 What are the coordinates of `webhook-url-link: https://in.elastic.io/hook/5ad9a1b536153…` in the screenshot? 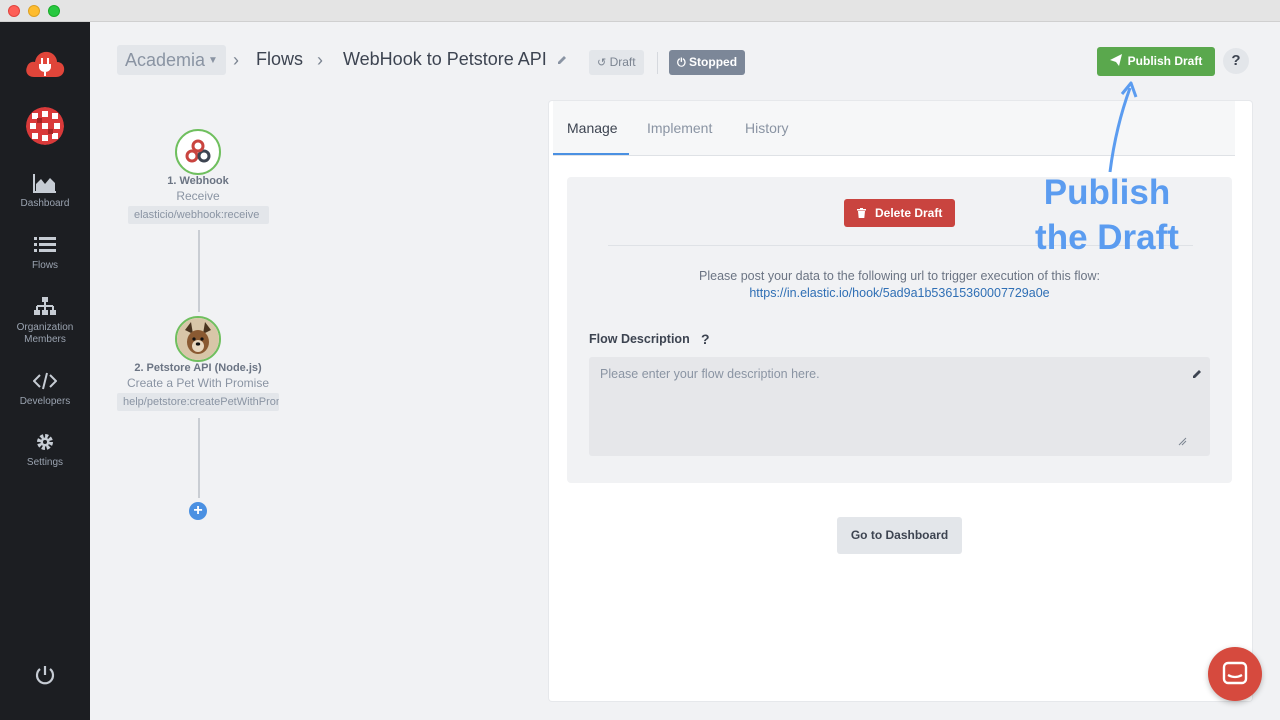 It's located at (899, 293).